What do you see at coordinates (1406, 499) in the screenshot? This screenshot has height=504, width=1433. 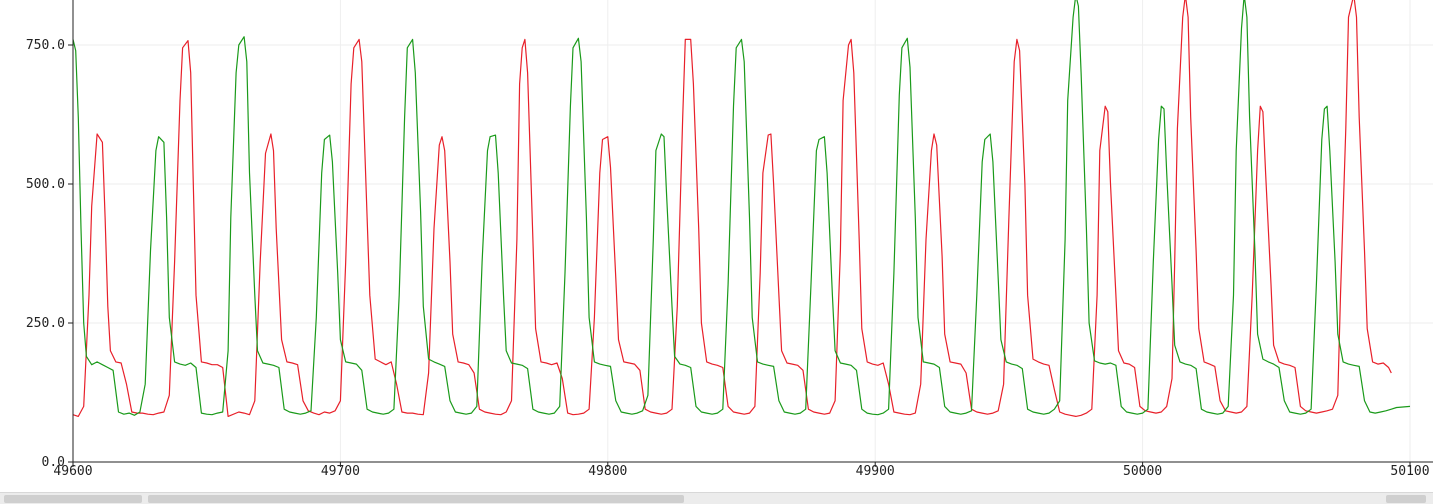 I see `scroll-thumb-right` at bounding box center [1406, 499].